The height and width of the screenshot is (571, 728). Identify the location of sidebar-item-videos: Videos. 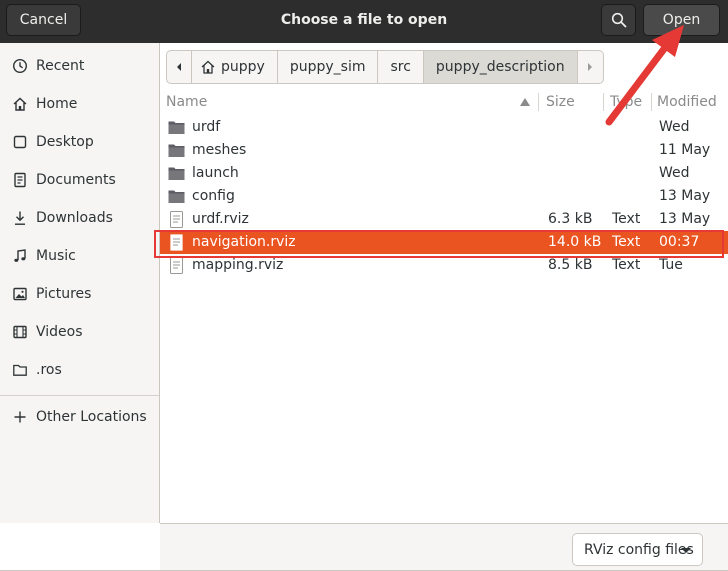
(79, 332).